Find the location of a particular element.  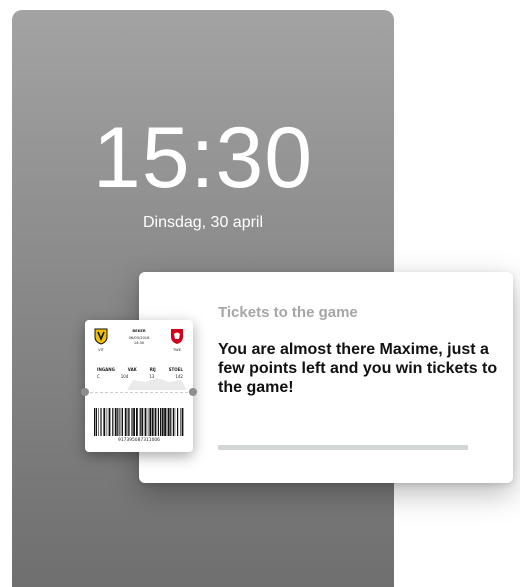

barcode-number: 917395087311006 is located at coordinates (139, 440).